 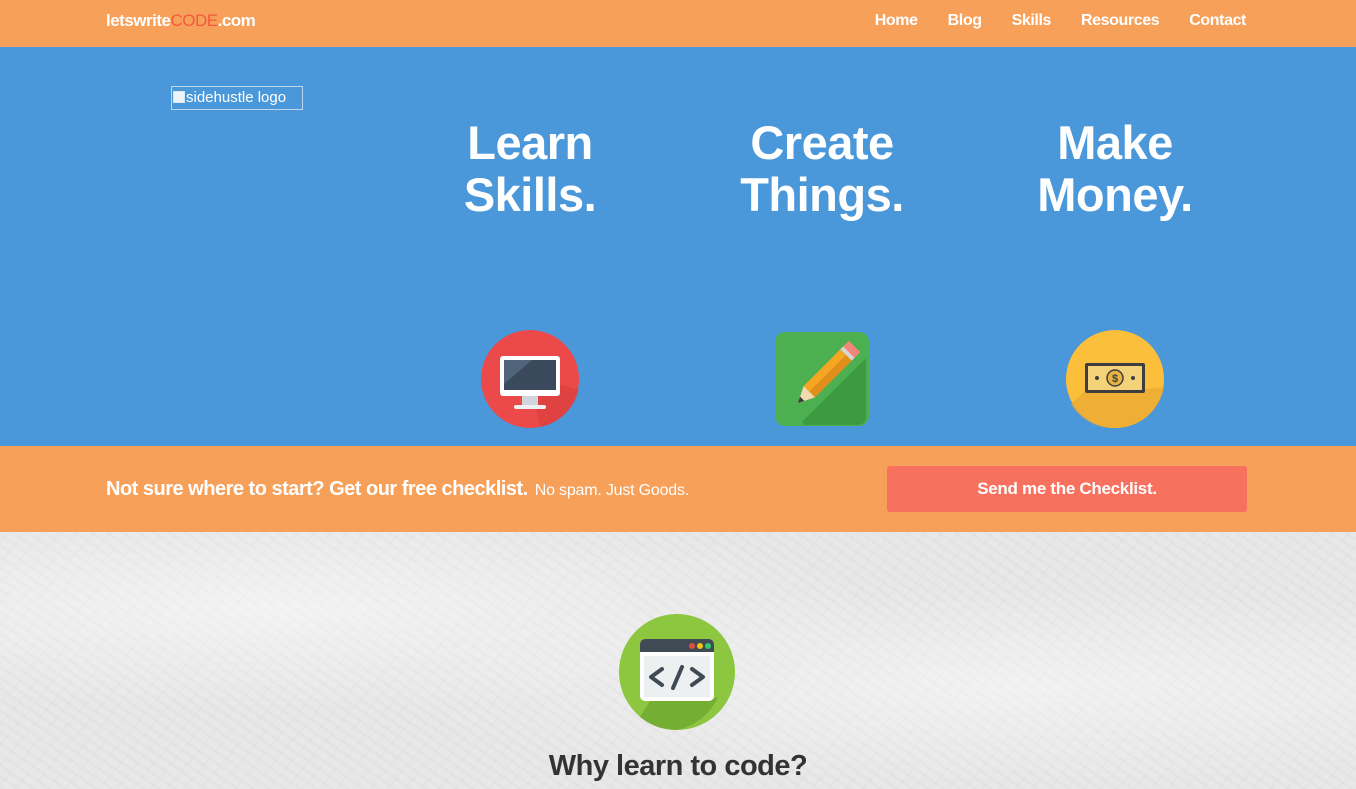 I want to click on heading-line1: Make, so click(x=1115, y=142).